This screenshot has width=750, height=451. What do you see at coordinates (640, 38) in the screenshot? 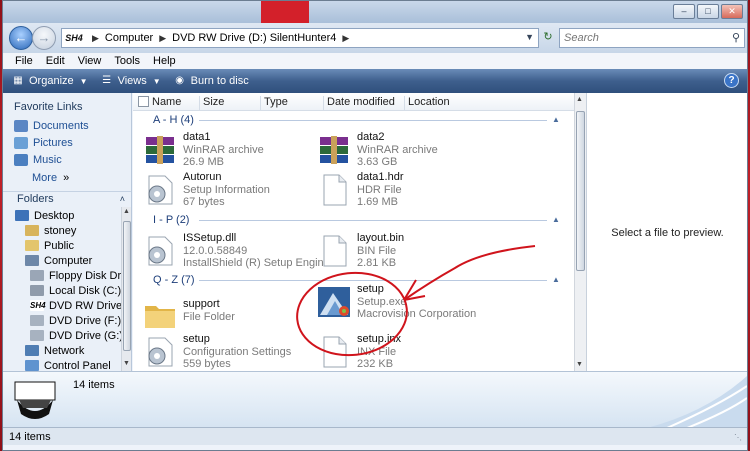
I see `search-input` at bounding box center [640, 38].